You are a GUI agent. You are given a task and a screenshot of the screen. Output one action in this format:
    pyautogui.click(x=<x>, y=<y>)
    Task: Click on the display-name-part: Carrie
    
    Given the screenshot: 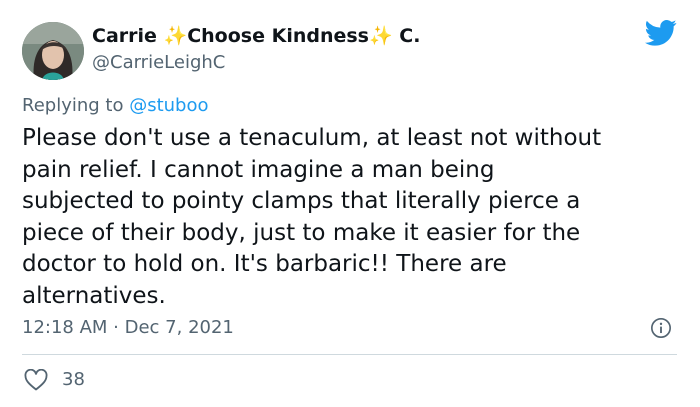 What is the action you would take?
    pyautogui.click(x=128, y=36)
    